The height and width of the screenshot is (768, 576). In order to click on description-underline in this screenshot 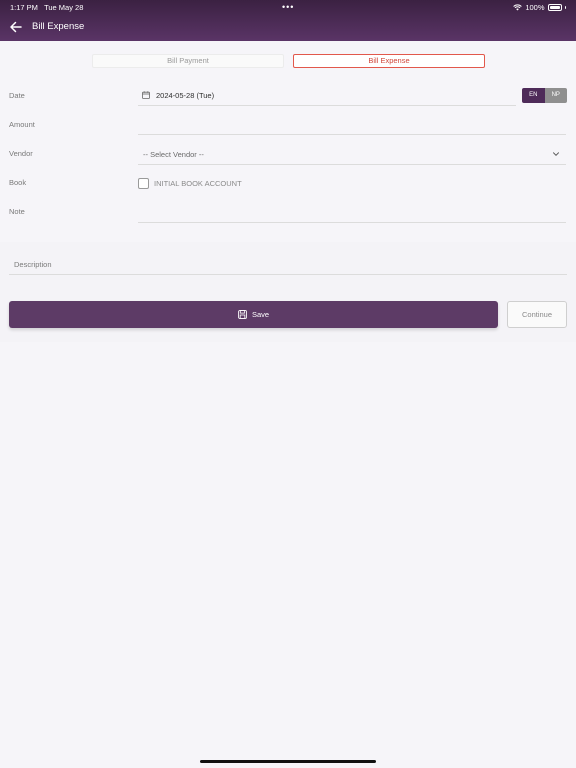, I will do `click(288, 274)`.